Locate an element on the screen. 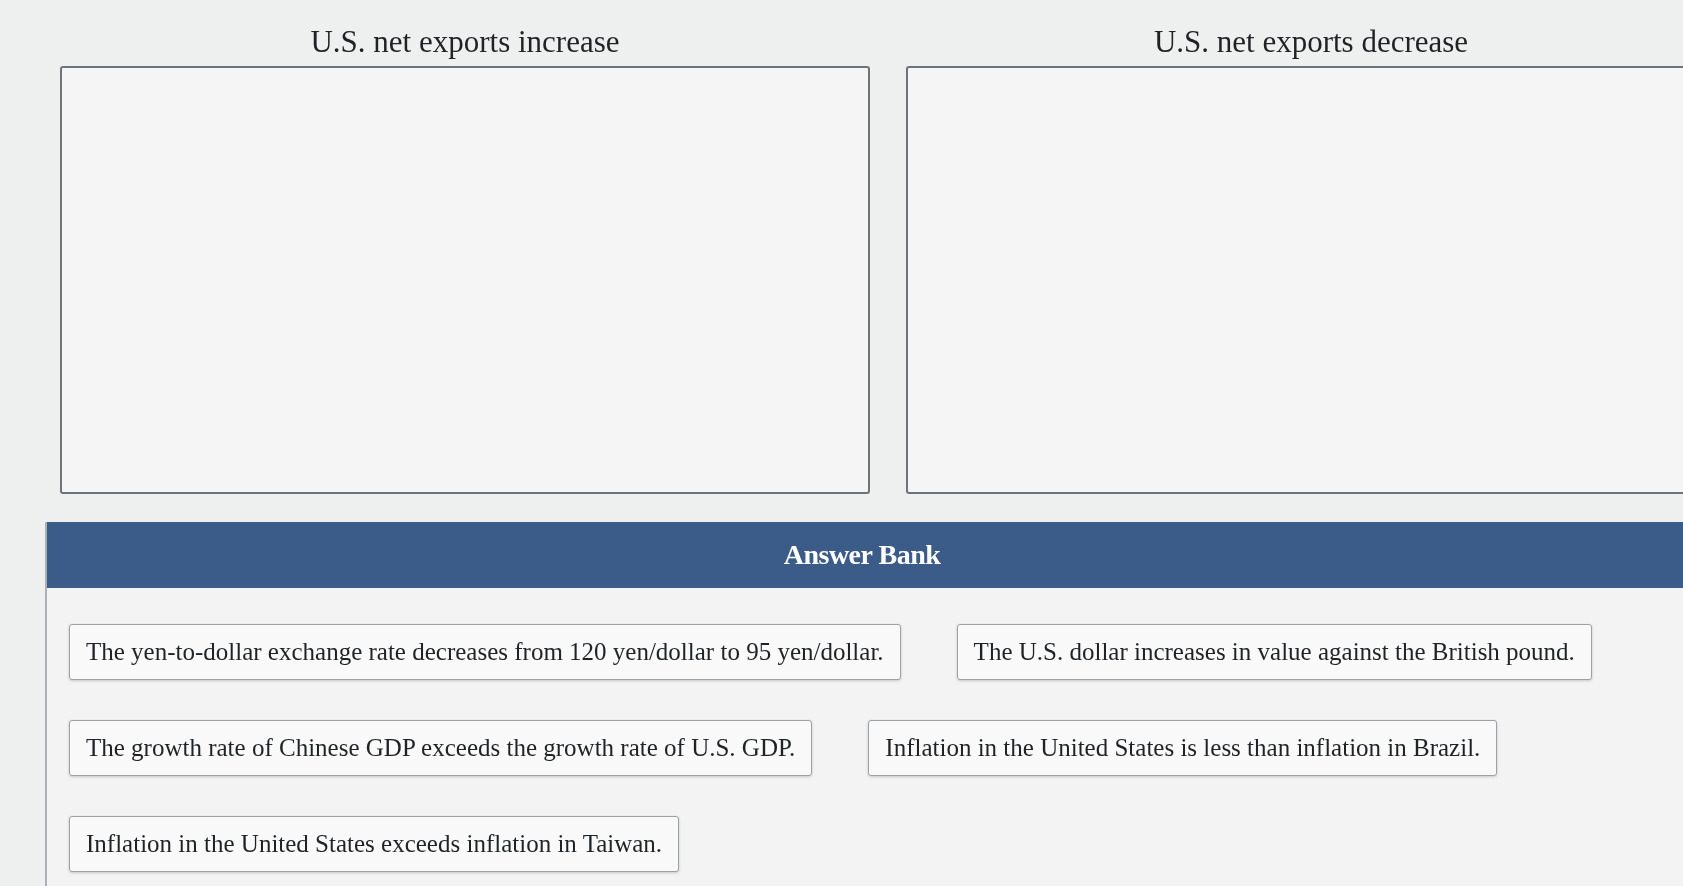 The image size is (1683, 886). answer-tile: The yen-to-dollar exchange rate decreases from 120 yen/dollar to 95 yen/dollar. is located at coordinates (485, 652).